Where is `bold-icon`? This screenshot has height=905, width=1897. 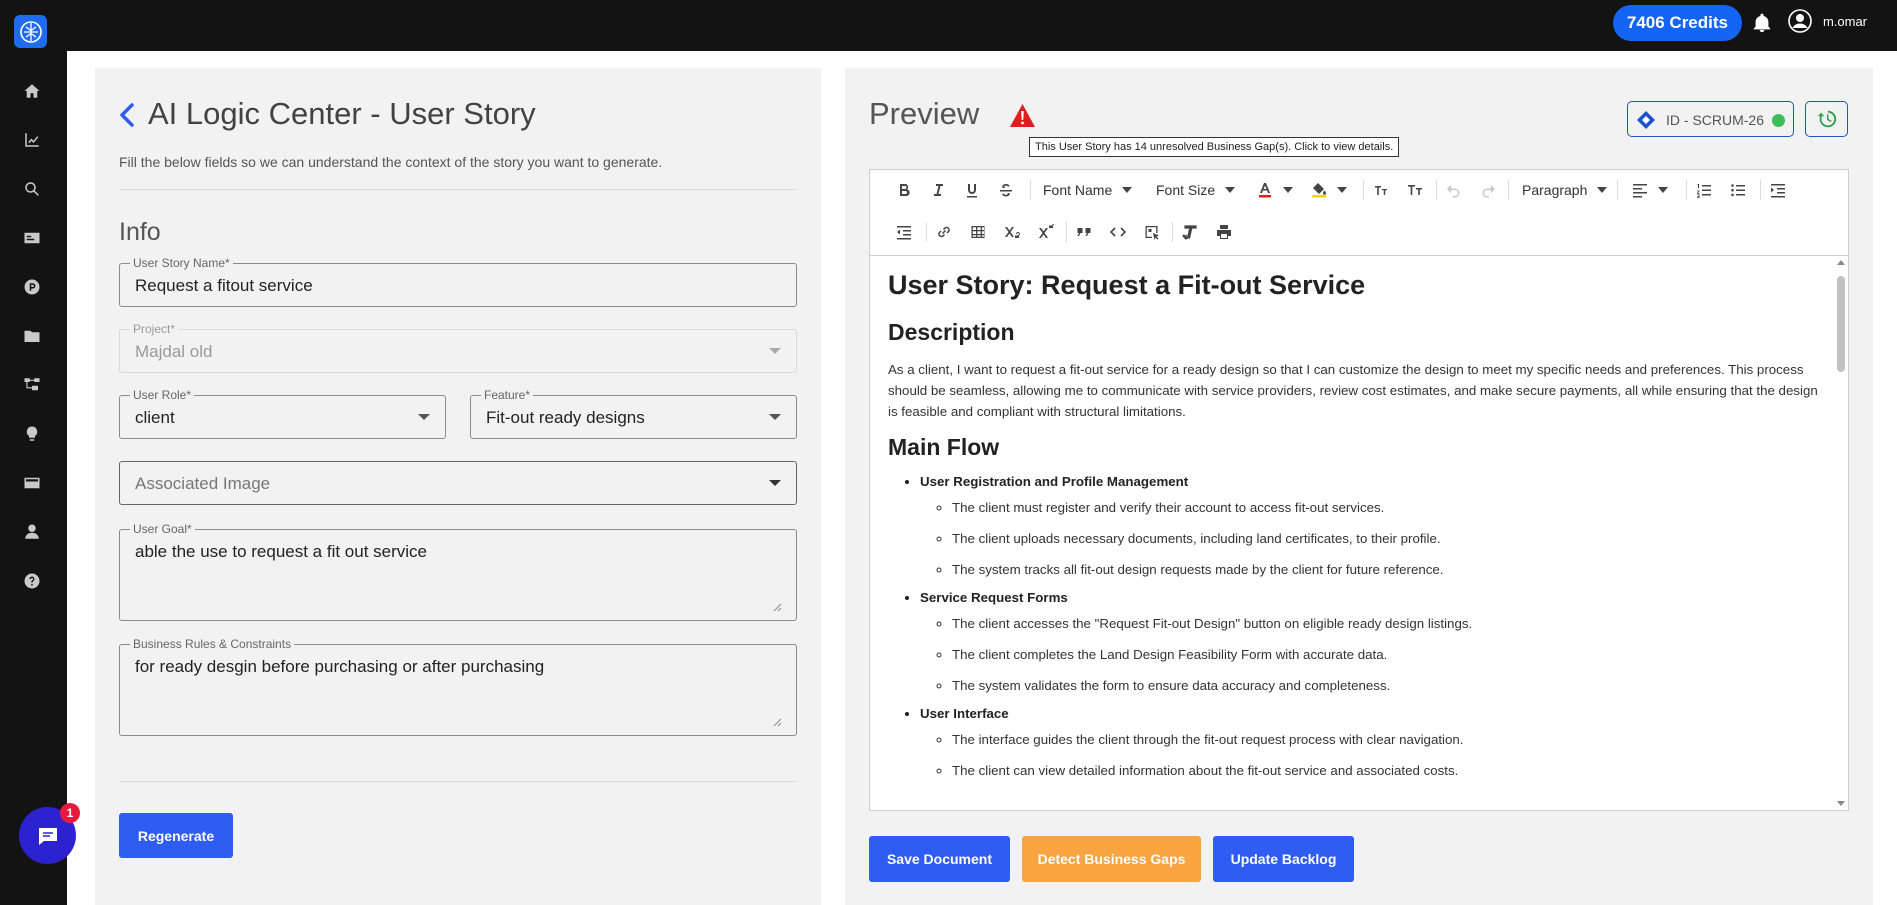 bold-icon is located at coordinates (904, 190).